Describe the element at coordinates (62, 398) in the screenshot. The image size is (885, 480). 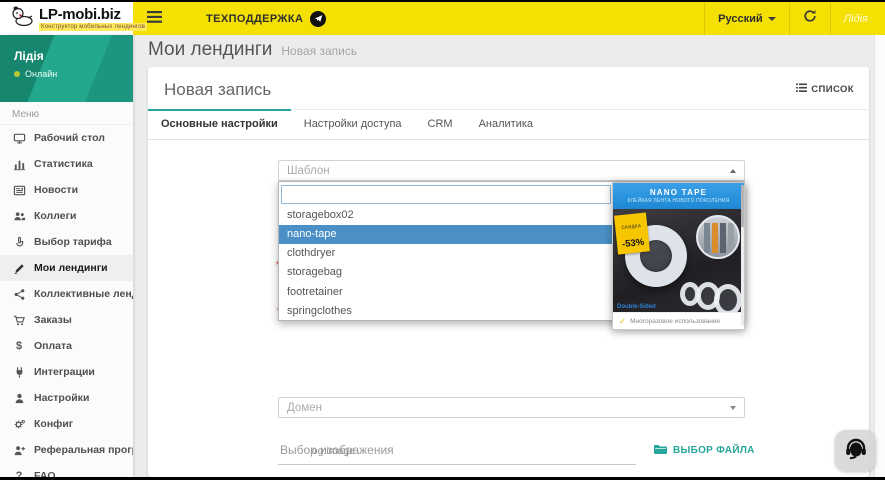
I see `sidebar-item-label: Настройки` at that location.